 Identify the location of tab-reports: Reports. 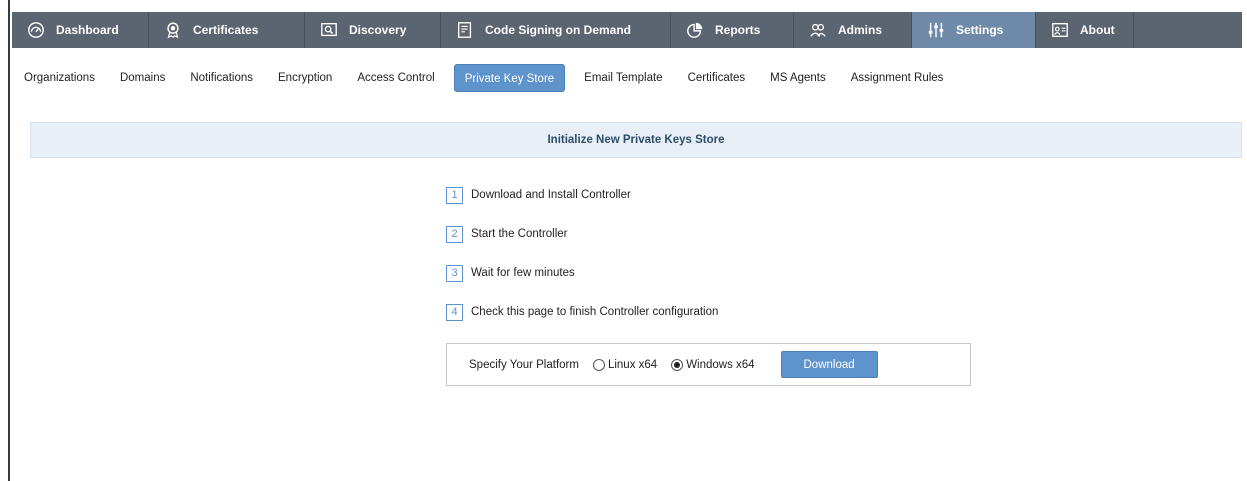
(732, 30).